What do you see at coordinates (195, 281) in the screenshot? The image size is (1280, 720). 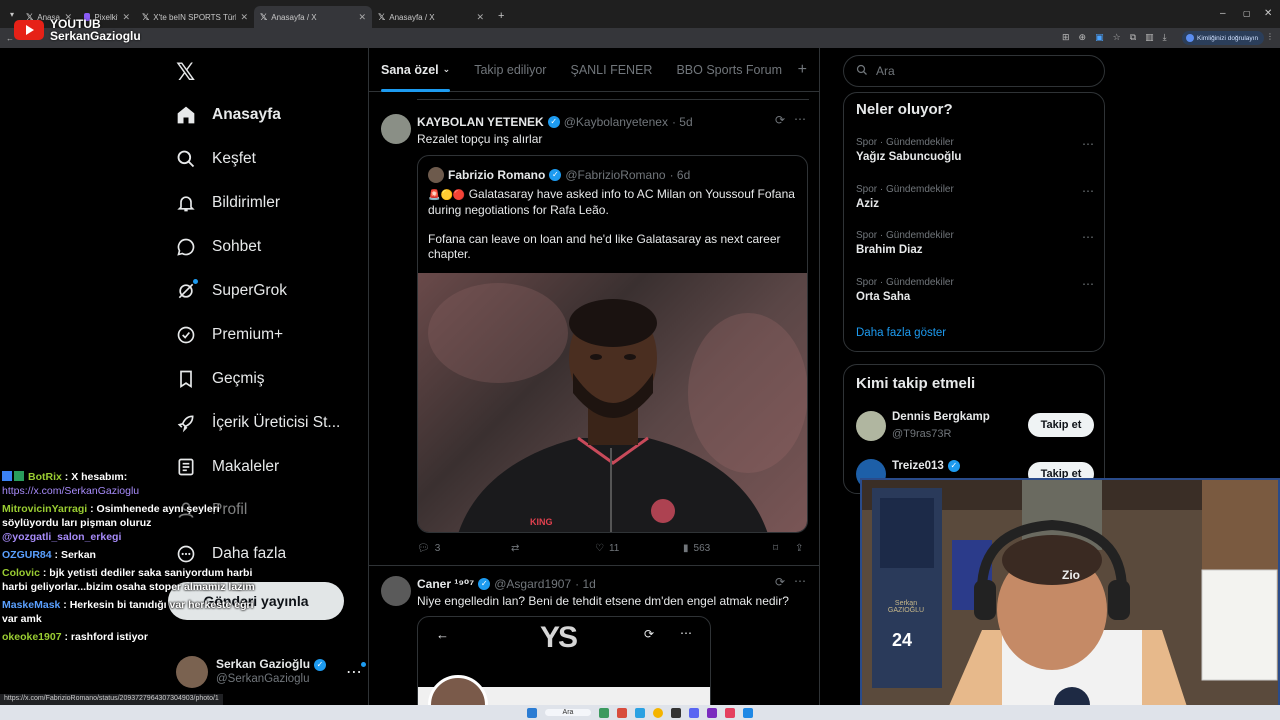 I see `notification-dot` at bounding box center [195, 281].